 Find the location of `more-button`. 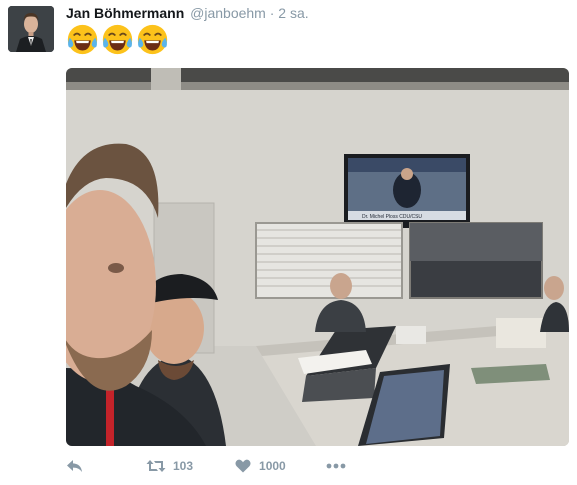

more-button is located at coordinates (336, 466).